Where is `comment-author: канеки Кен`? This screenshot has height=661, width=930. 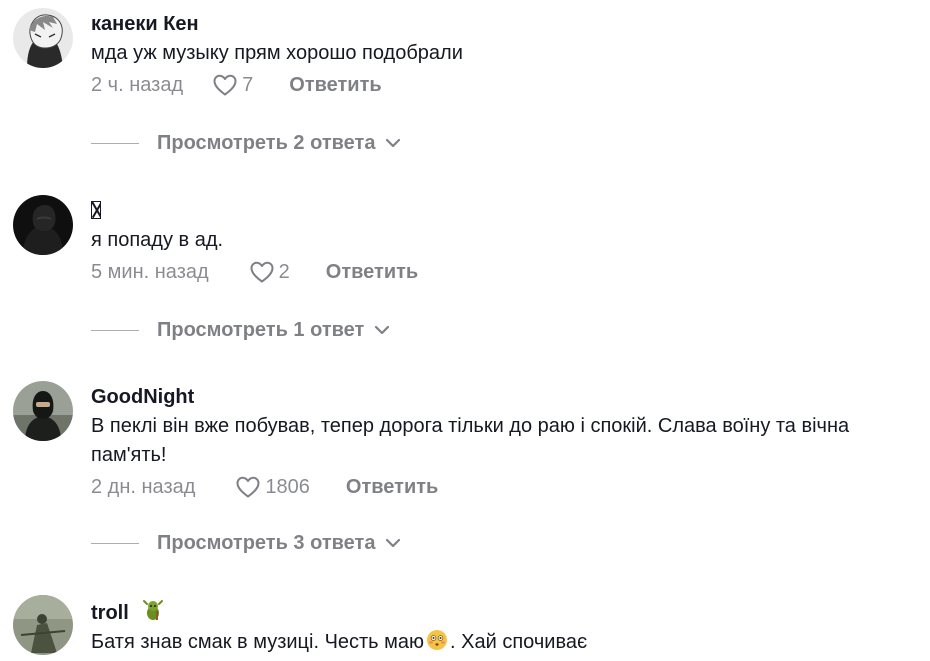
comment-author: канеки Кен is located at coordinates (505, 24).